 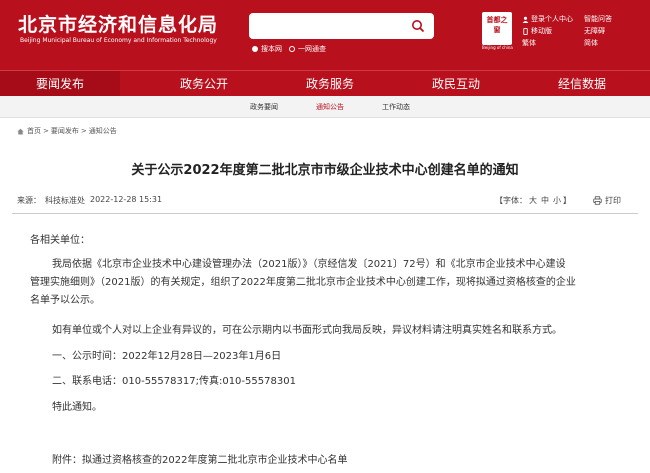 What do you see at coordinates (312, 49) in the screenshot?
I see `scope-label: 一网通查` at bounding box center [312, 49].